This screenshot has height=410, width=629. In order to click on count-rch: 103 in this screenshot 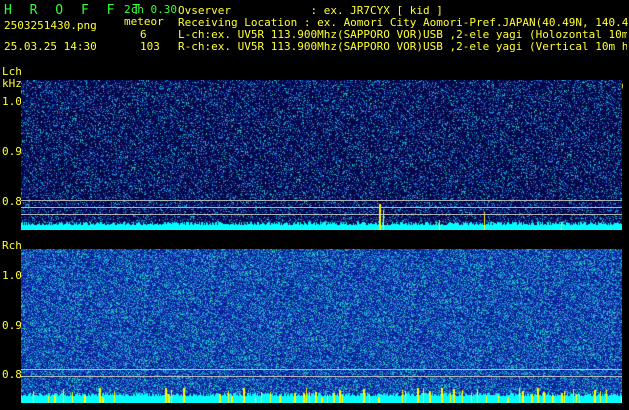, I will do `click(150, 46)`.